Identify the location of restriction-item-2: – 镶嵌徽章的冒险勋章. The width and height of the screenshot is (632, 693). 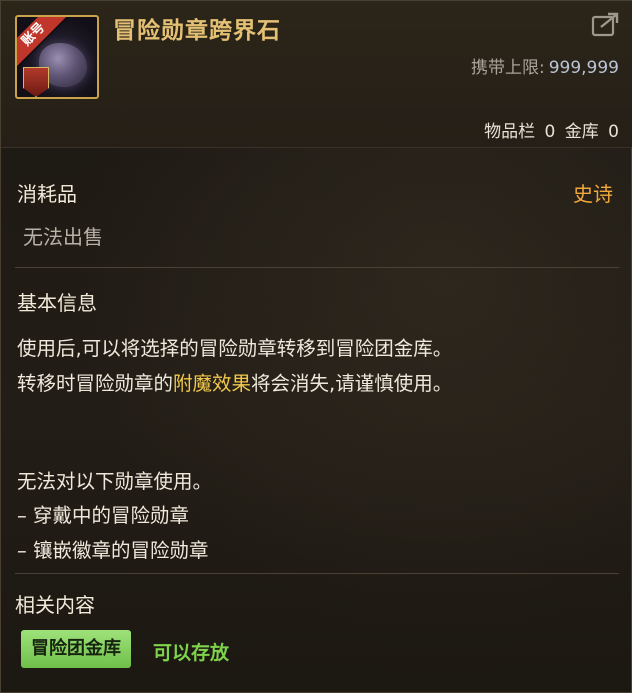
(113, 550).